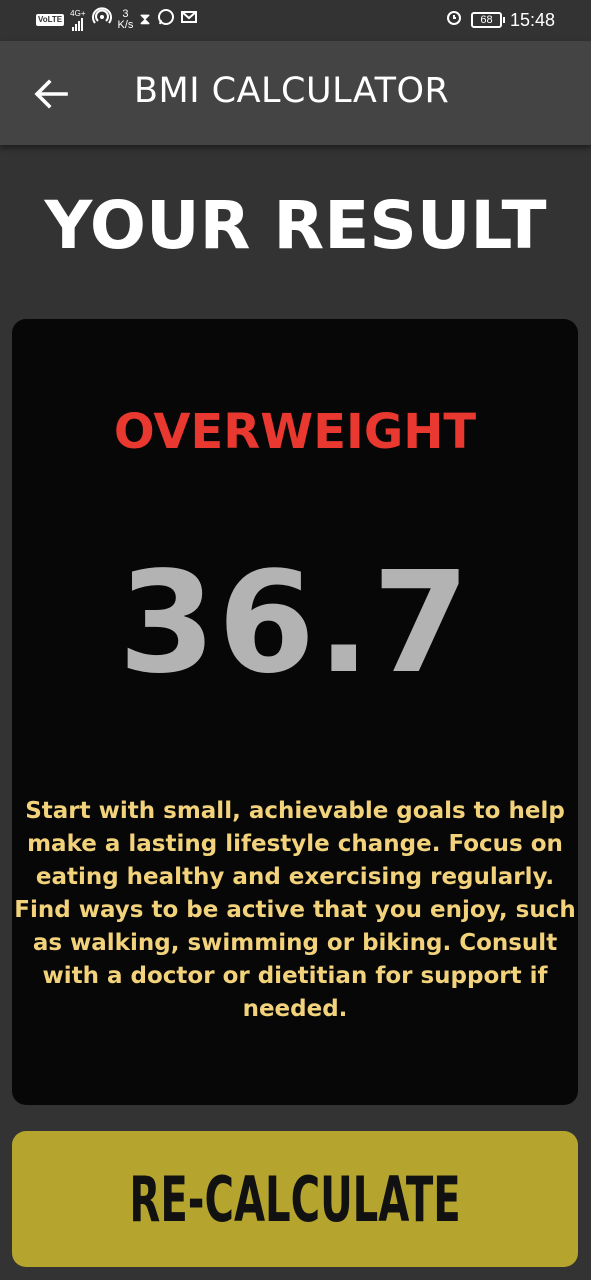  What do you see at coordinates (292, 91) in the screenshot?
I see `app-title: BMI CALCULATOR` at bounding box center [292, 91].